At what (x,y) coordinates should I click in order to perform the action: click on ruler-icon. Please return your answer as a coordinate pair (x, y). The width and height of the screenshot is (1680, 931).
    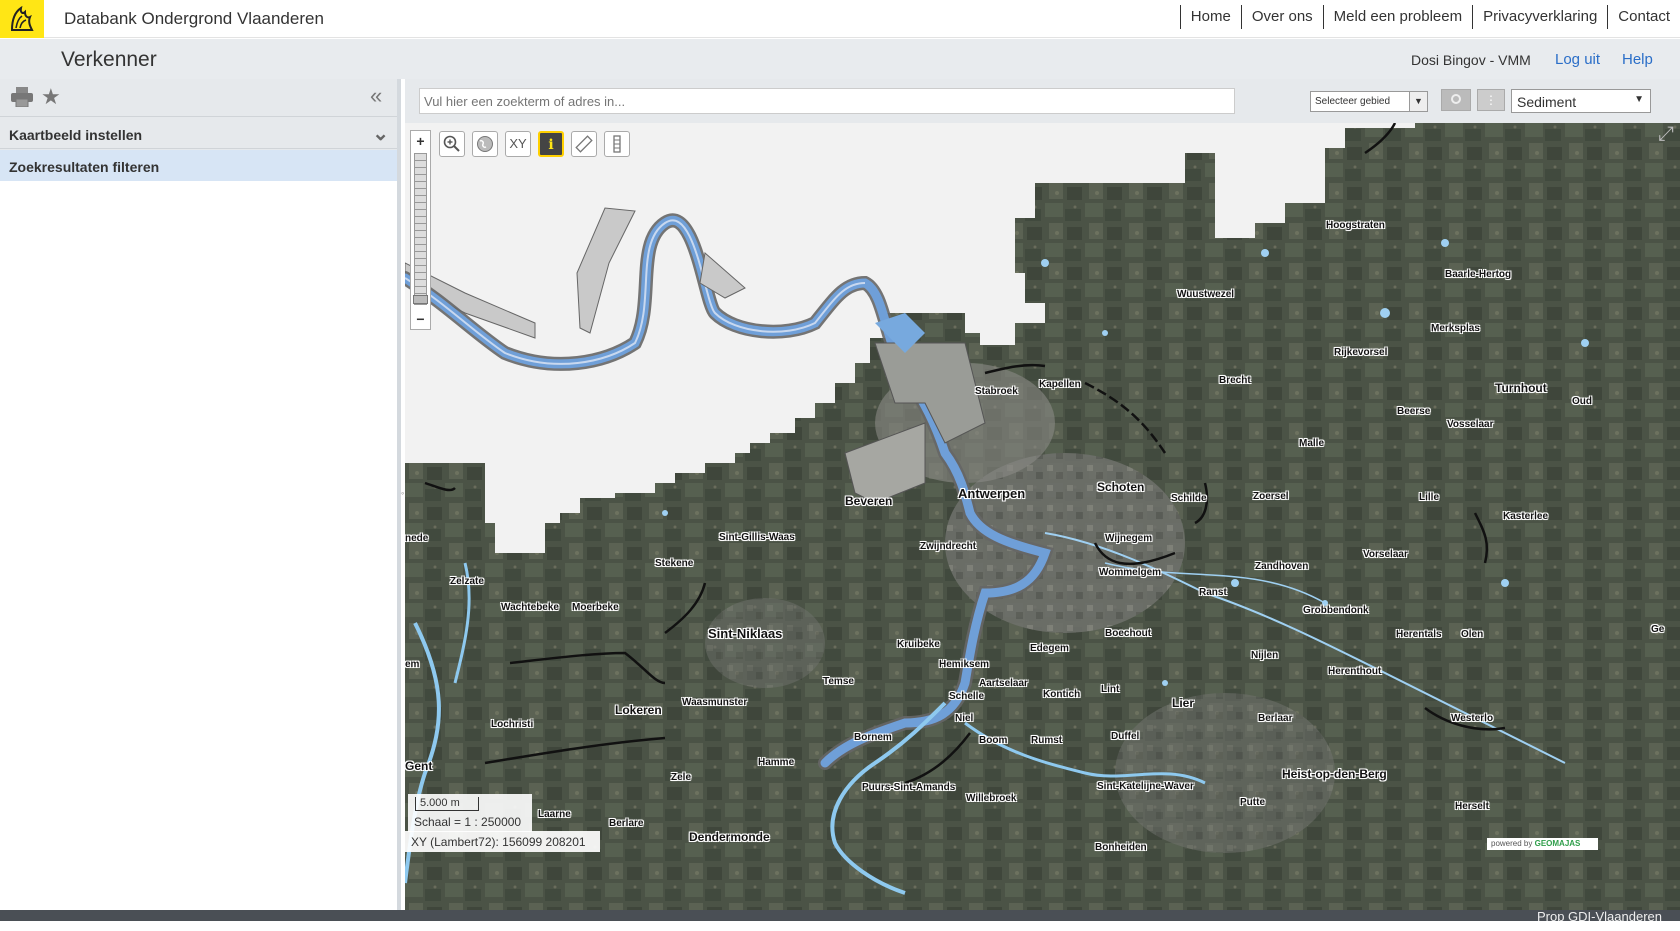
    Looking at the image, I should click on (584, 144).